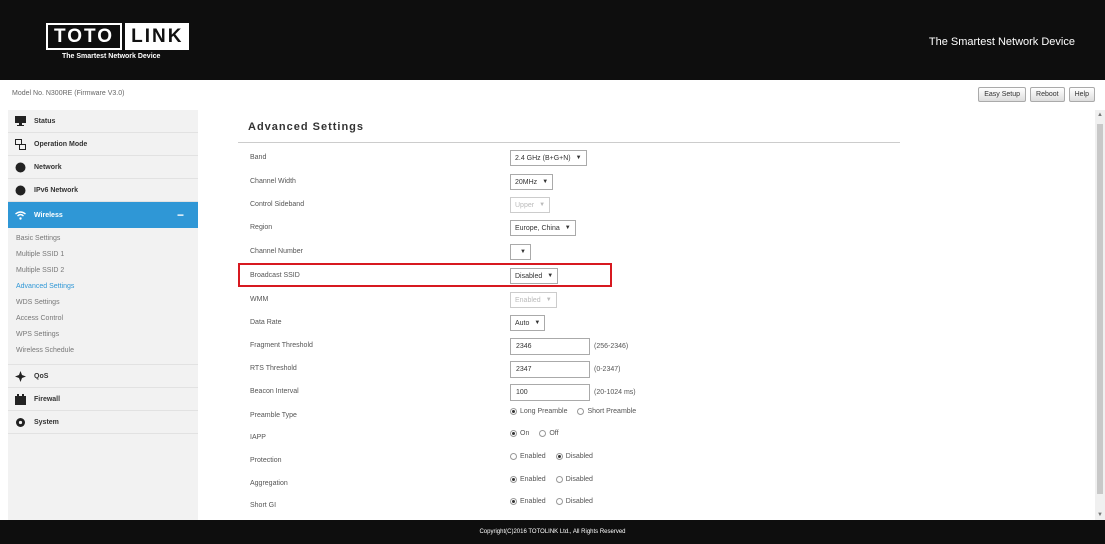 The width and height of the screenshot is (1105, 544). Describe the element at coordinates (550, 369) in the screenshot. I see `rts-threshold-input: 2347` at that location.